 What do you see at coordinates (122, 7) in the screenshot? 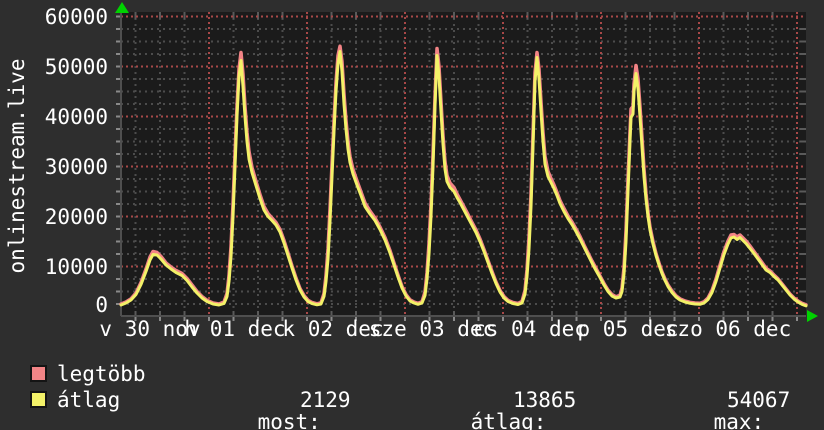
I see `y-axis-arrow-icon` at bounding box center [122, 7].